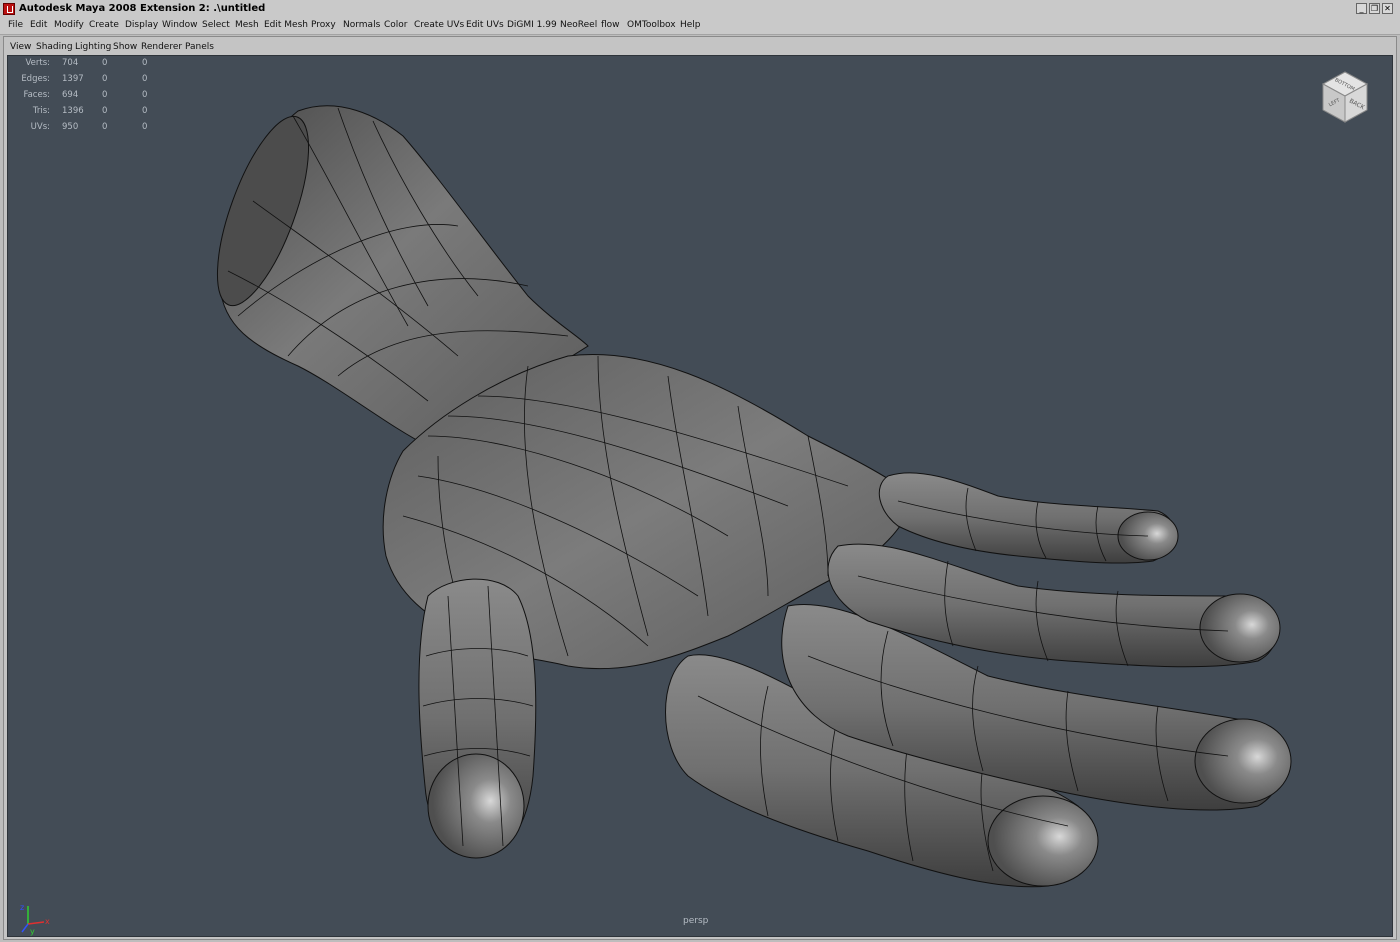  Describe the element at coordinates (145, 111) in the screenshot. I see `hud-tris-uv: 0` at that location.